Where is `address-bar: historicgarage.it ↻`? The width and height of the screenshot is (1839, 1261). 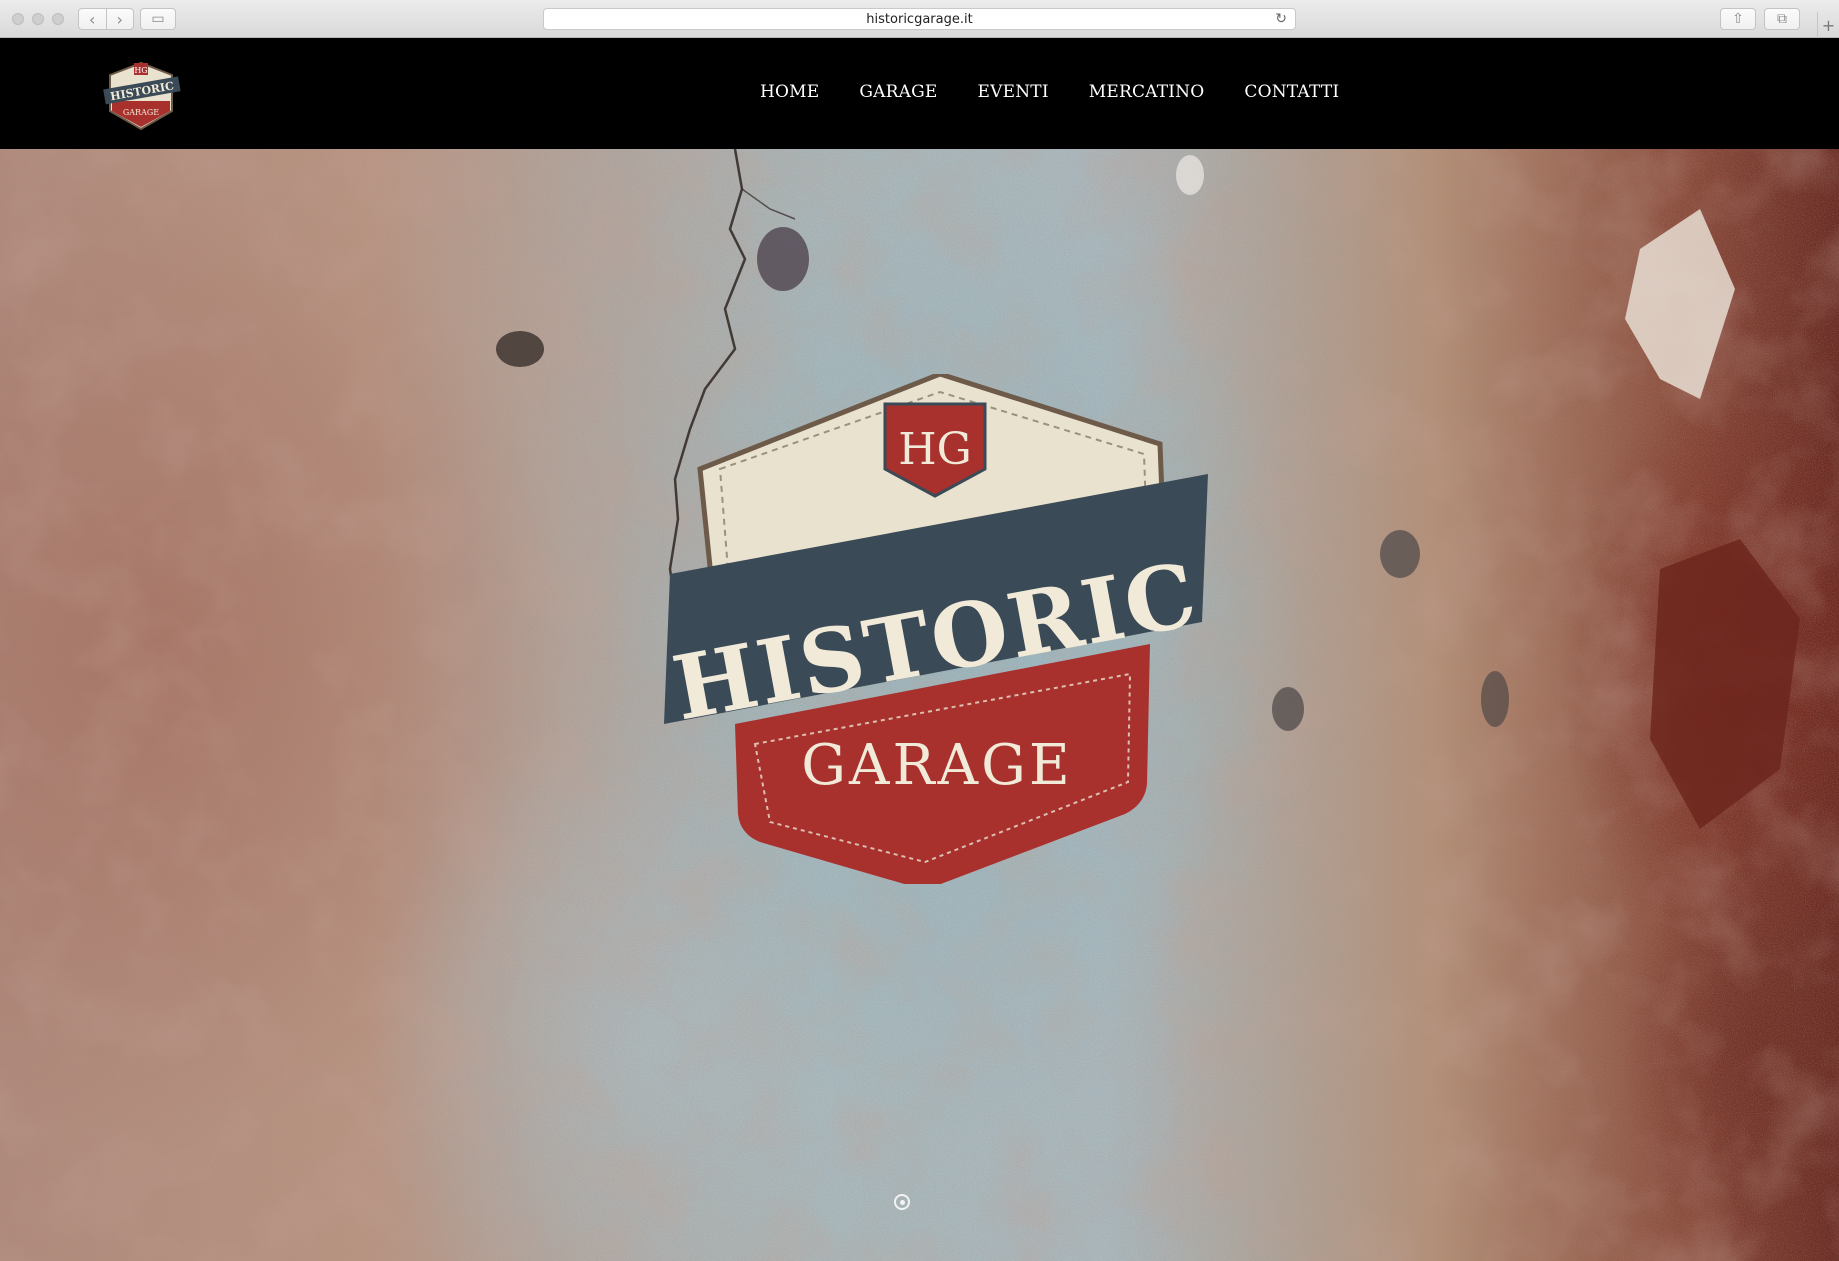
address-bar: historicgarage.it ↻ is located at coordinates (919, 19).